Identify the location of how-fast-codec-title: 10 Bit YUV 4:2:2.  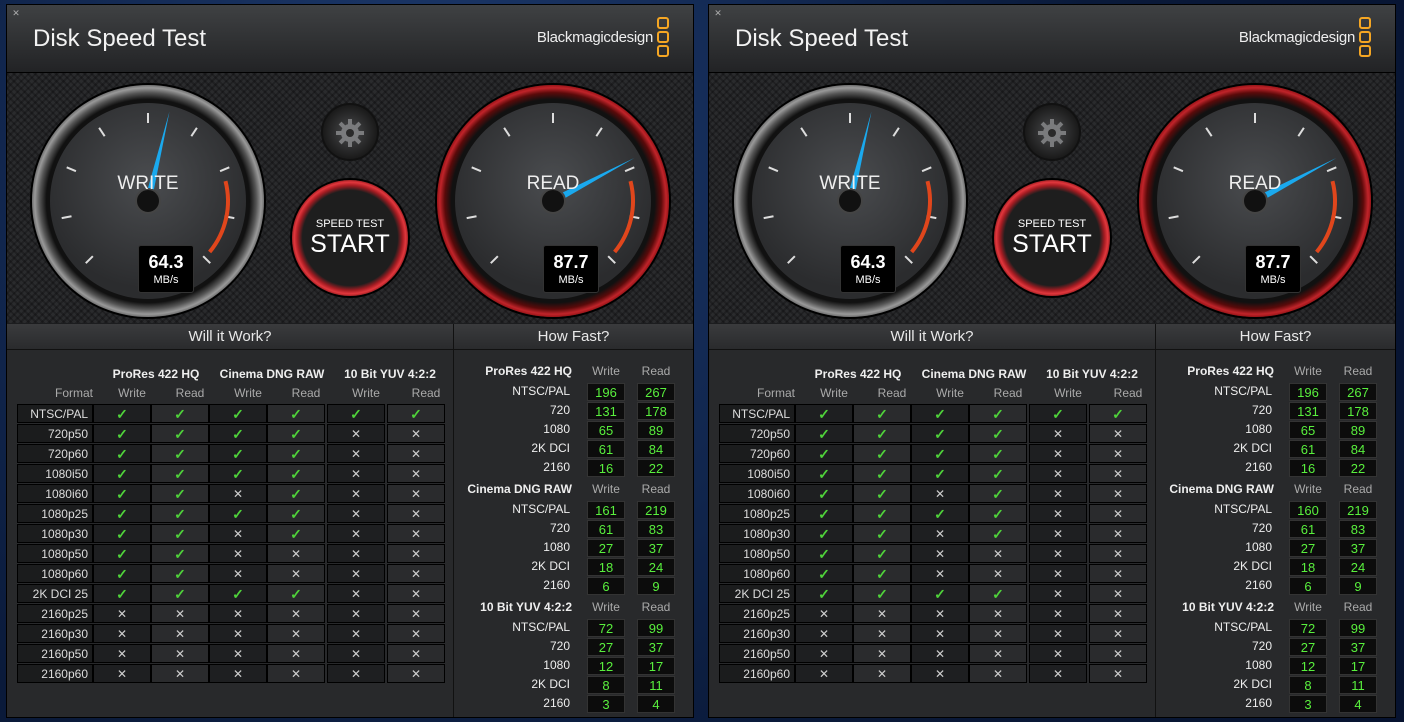
(526, 607).